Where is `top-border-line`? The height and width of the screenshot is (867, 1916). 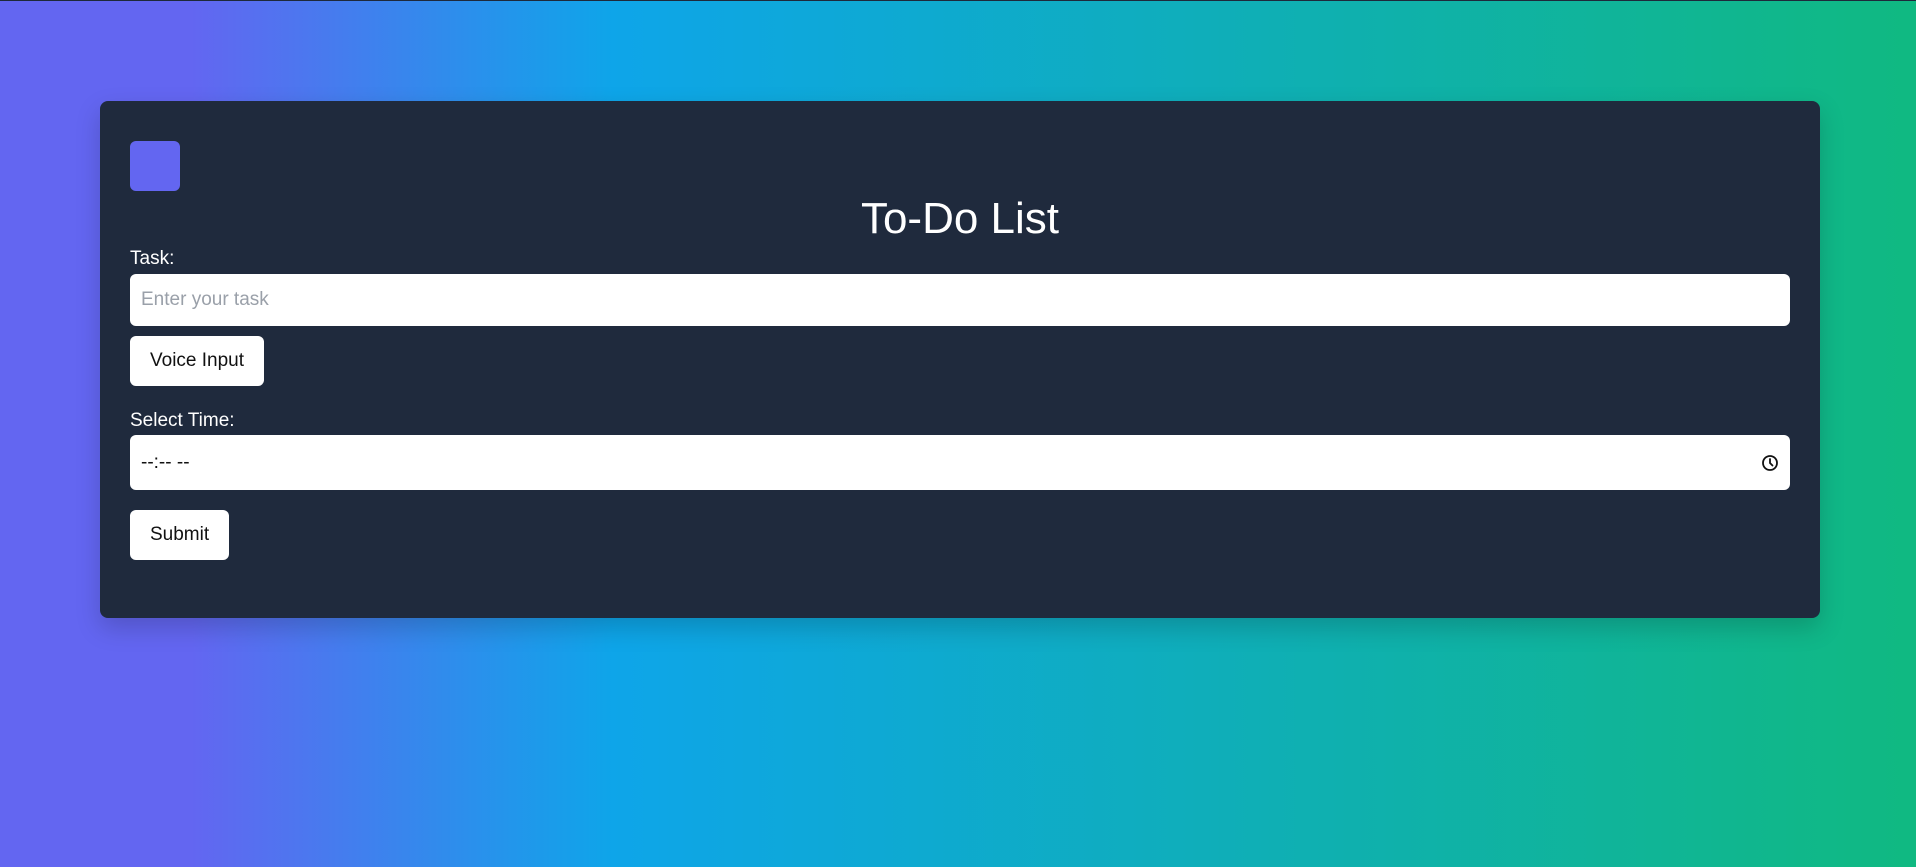 top-border-line is located at coordinates (958, 0).